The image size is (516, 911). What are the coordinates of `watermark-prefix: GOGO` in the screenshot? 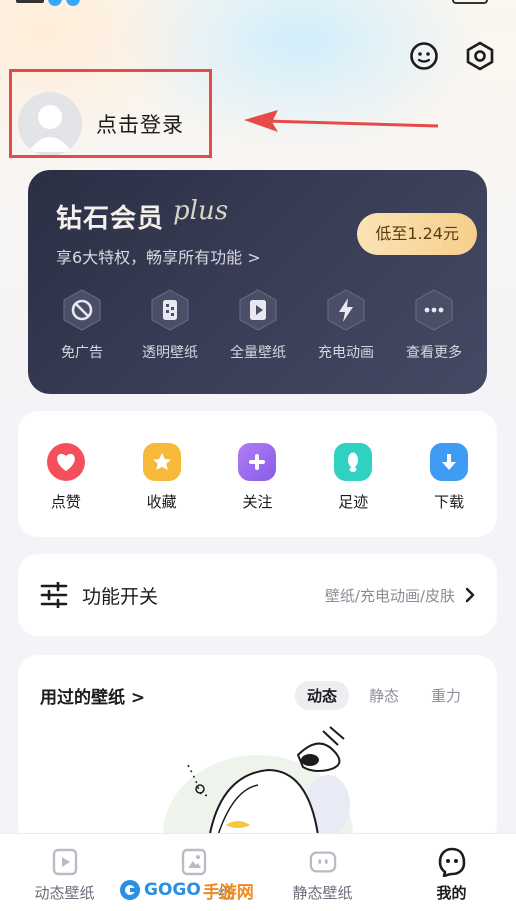 It's located at (172, 890).